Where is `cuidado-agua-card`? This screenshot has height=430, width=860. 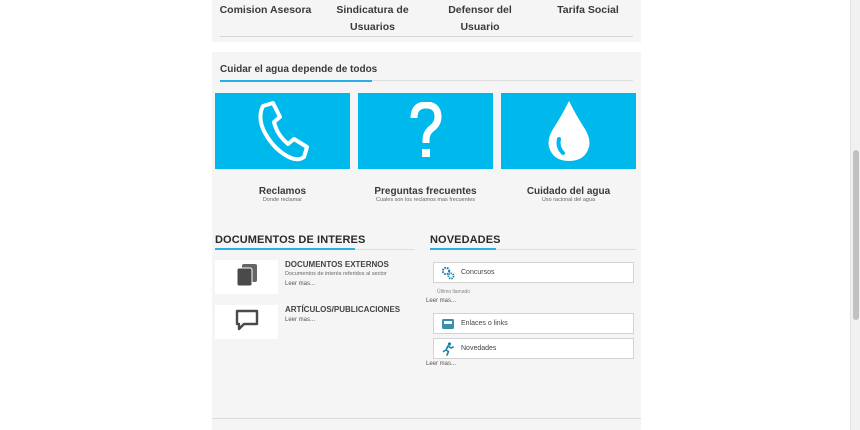 cuidado-agua-card is located at coordinates (568, 131).